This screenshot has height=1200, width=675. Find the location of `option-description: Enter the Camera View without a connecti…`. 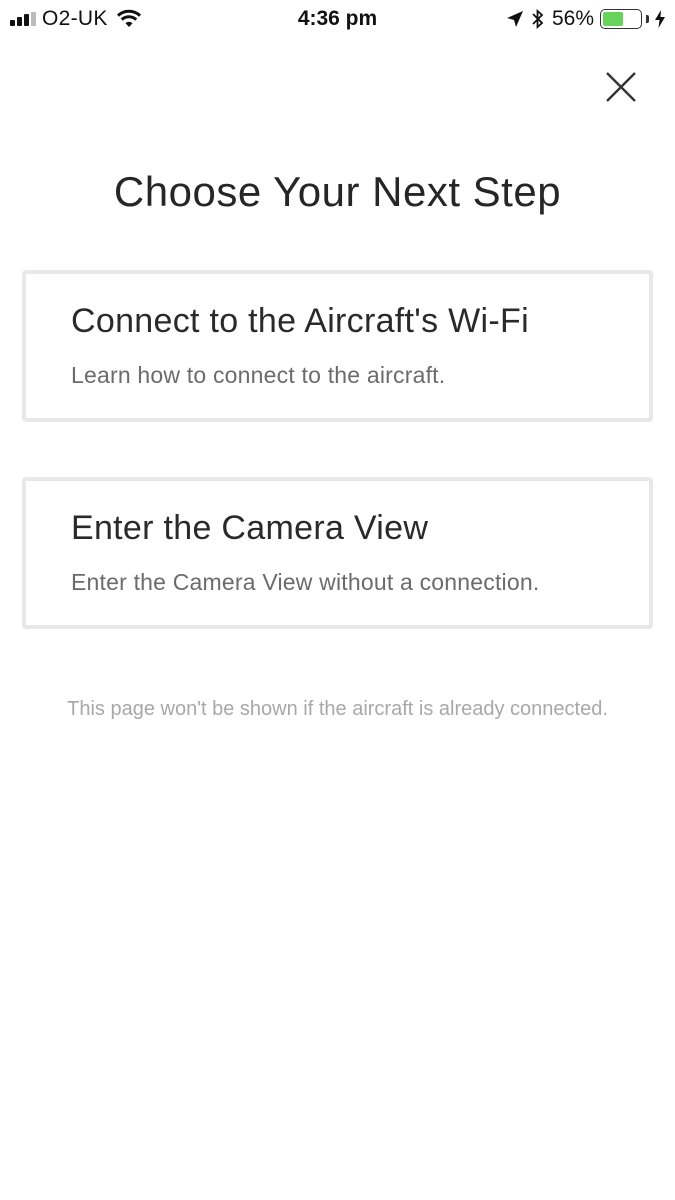

option-description: Enter the Camera View without a connecti… is located at coordinates (305, 582).